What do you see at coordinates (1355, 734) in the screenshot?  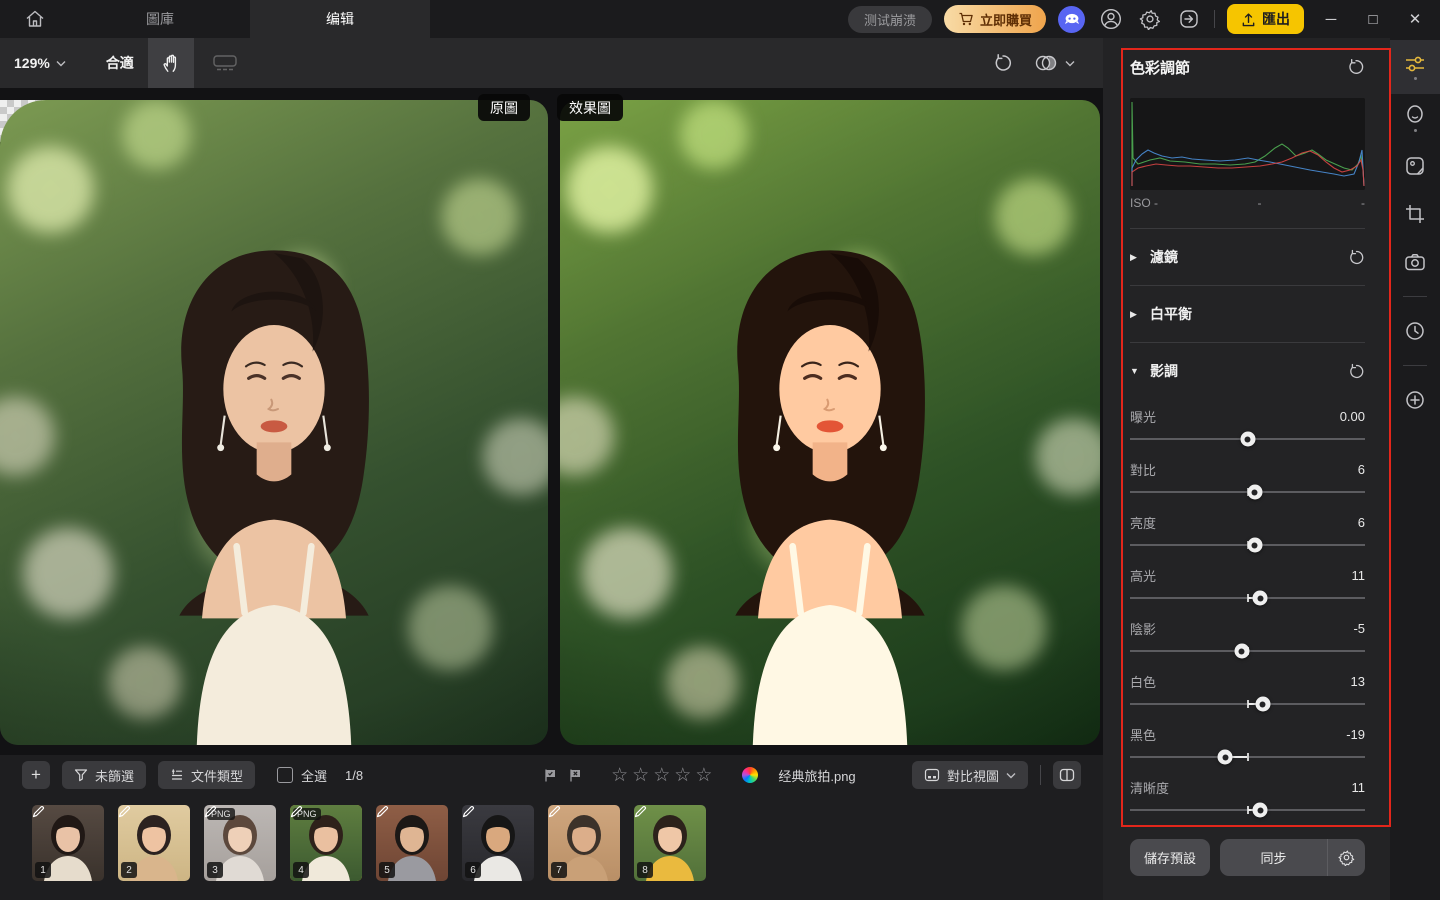 I see `slider-value: -19` at bounding box center [1355, 734].